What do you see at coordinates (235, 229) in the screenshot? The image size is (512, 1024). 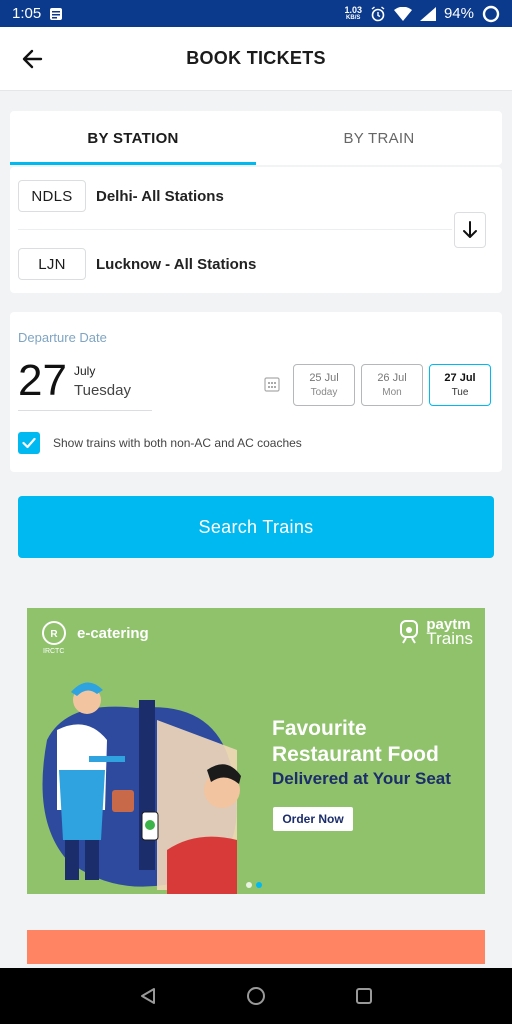 I see `station-divider` at bounding box center [235, 229].